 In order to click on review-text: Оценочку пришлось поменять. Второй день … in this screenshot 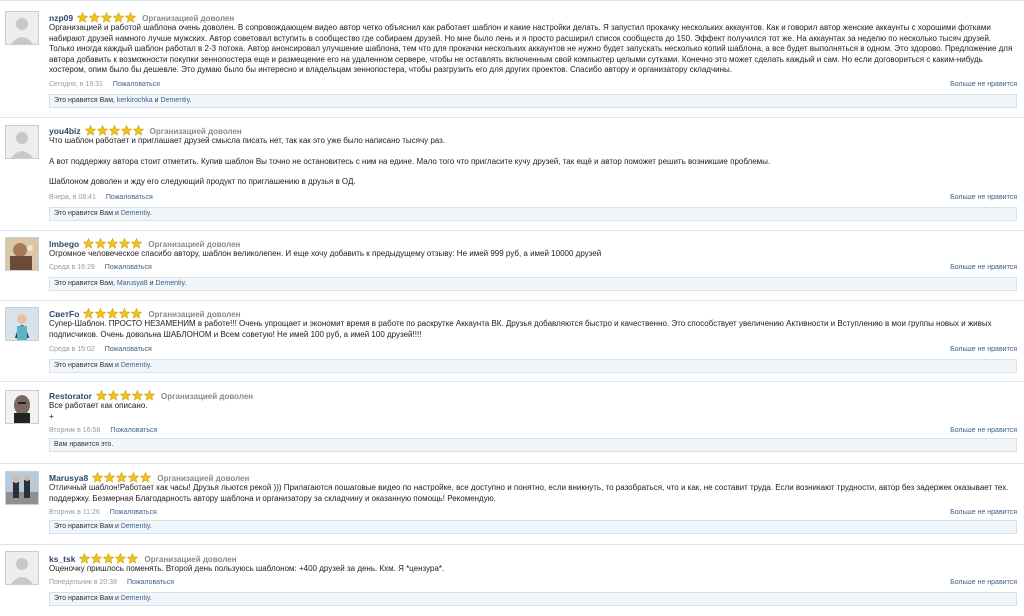, I will do `click(533, 569)`.